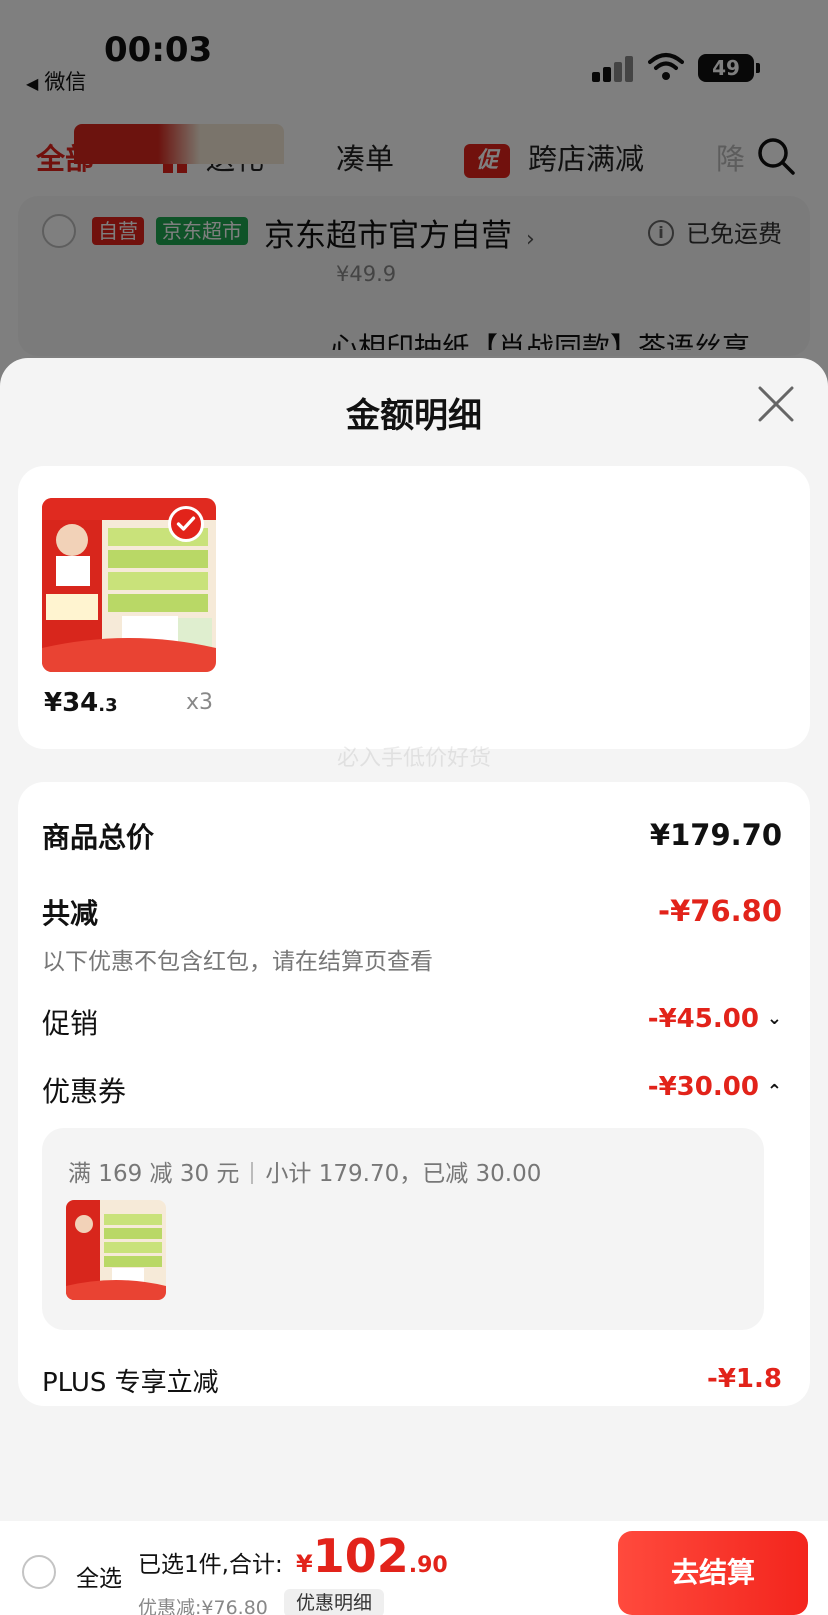 The height and width of the screenshot is (1615, 828). What do you see at coordinates (776, 404) in the screenshot?
I see `close-icon` at bounding box center [776, 404].